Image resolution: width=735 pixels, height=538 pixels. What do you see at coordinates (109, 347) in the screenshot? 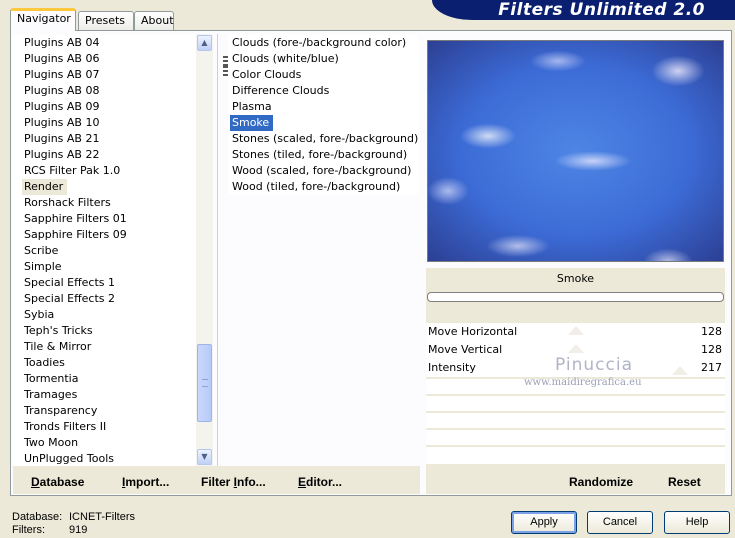
I see `list-item: Tile & Mirror` at bounding box center [109, 347].